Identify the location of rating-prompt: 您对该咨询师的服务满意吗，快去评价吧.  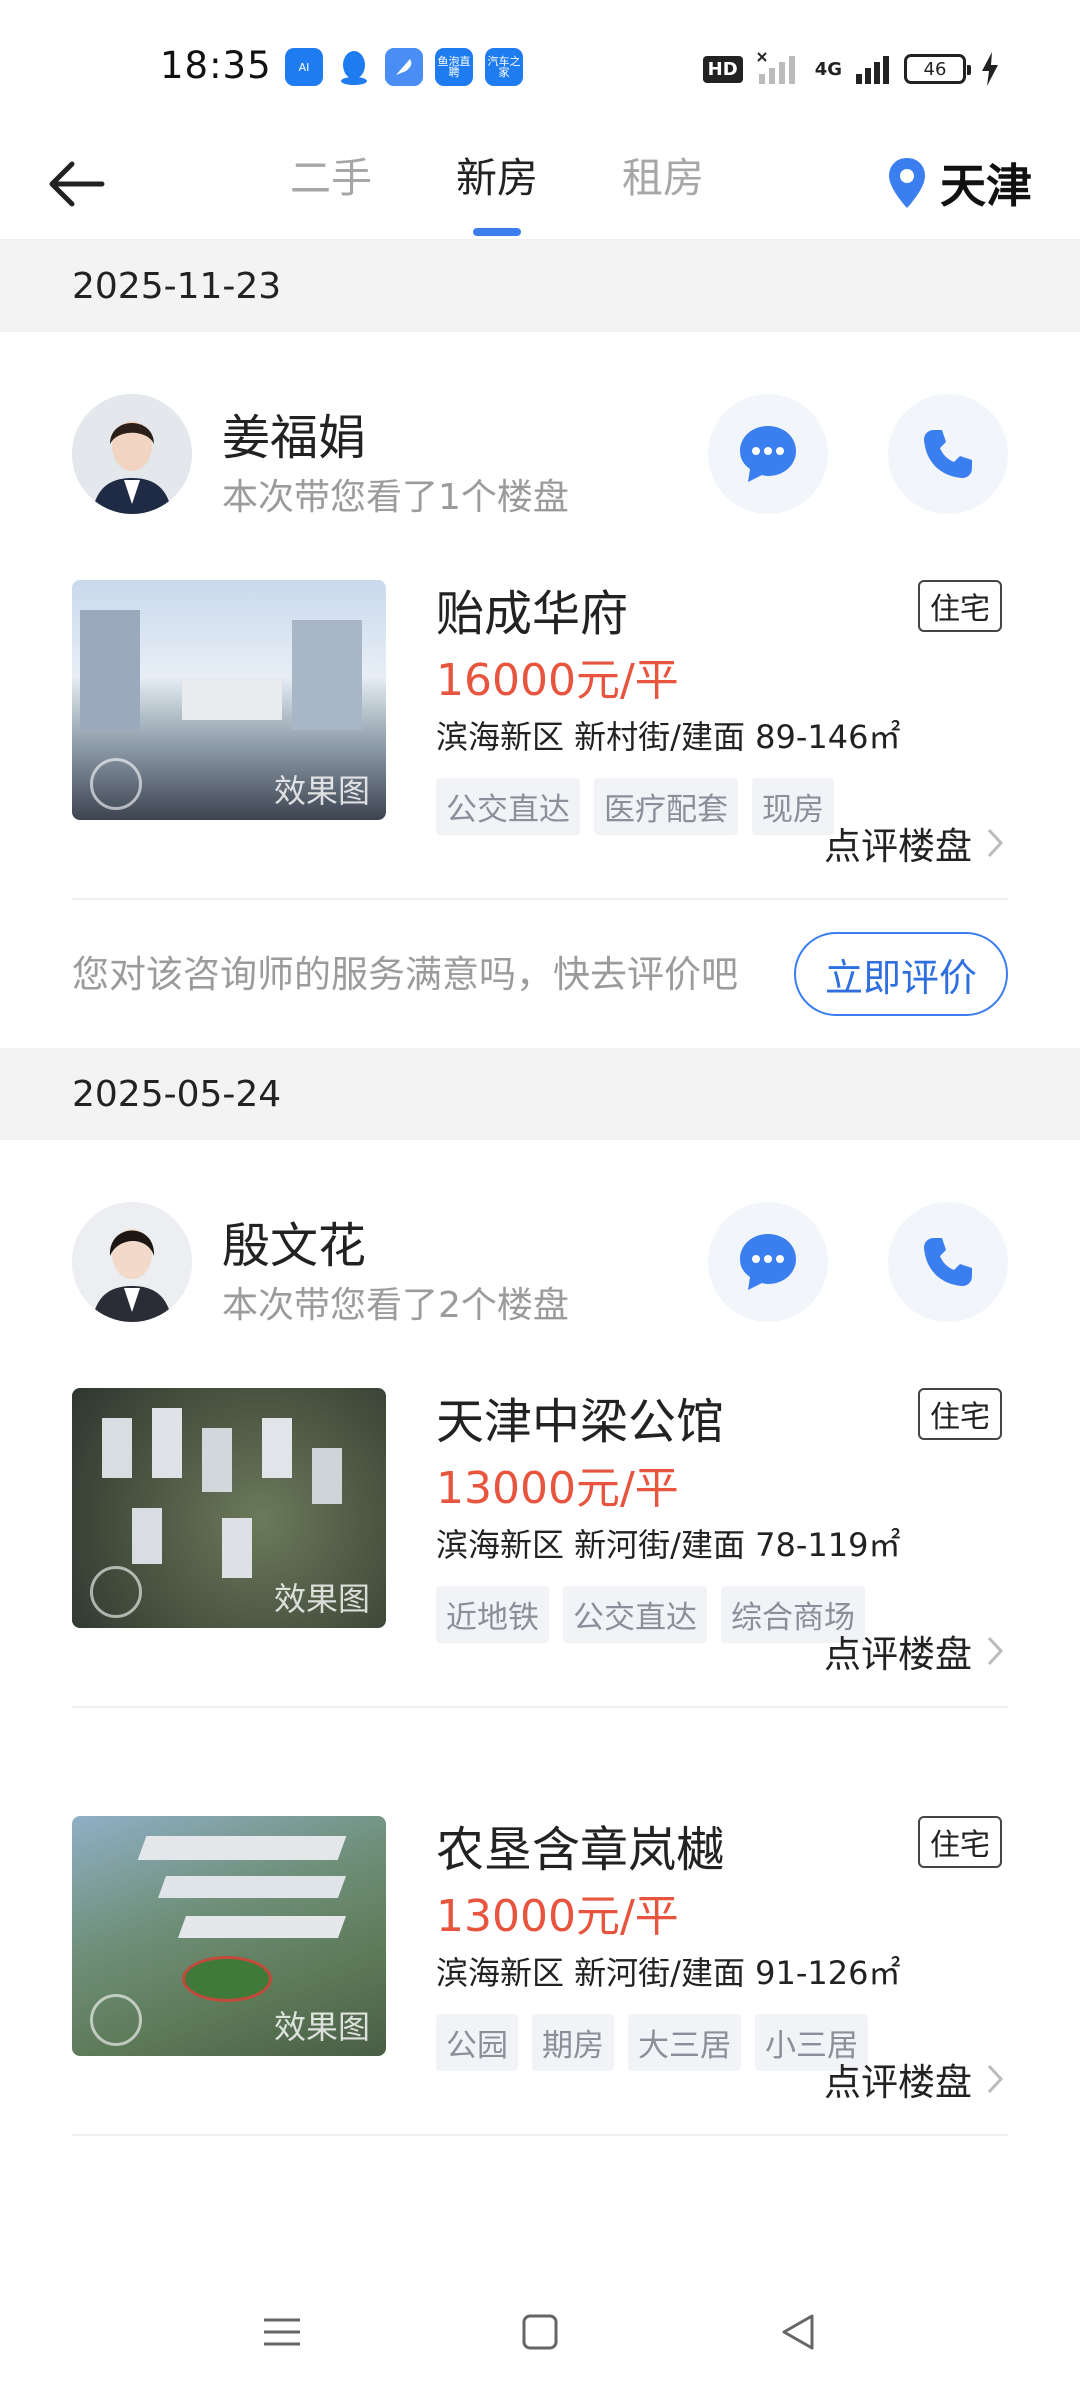
(405, 974).